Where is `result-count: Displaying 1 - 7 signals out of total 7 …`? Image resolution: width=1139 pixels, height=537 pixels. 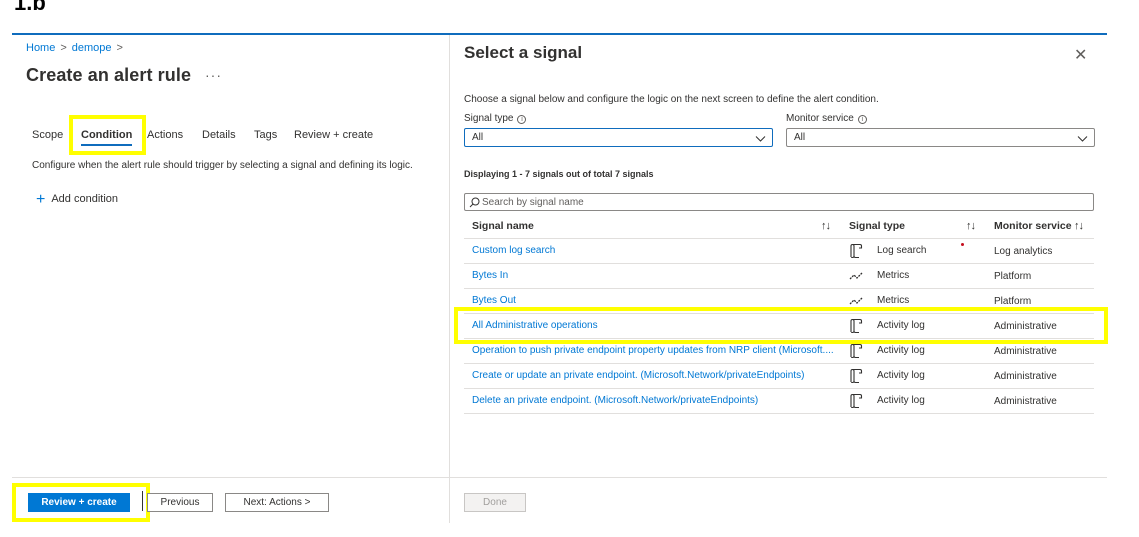
result-count: Displaying 1 - 7 signals out of total 7 … is located at coordinates (559, 174).